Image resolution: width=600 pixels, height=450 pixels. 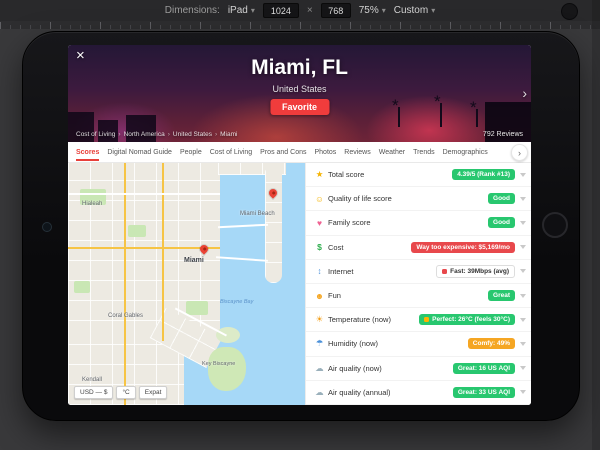 I want to click on score-badge: Comfy: 49%, so click(x=491, y=344).